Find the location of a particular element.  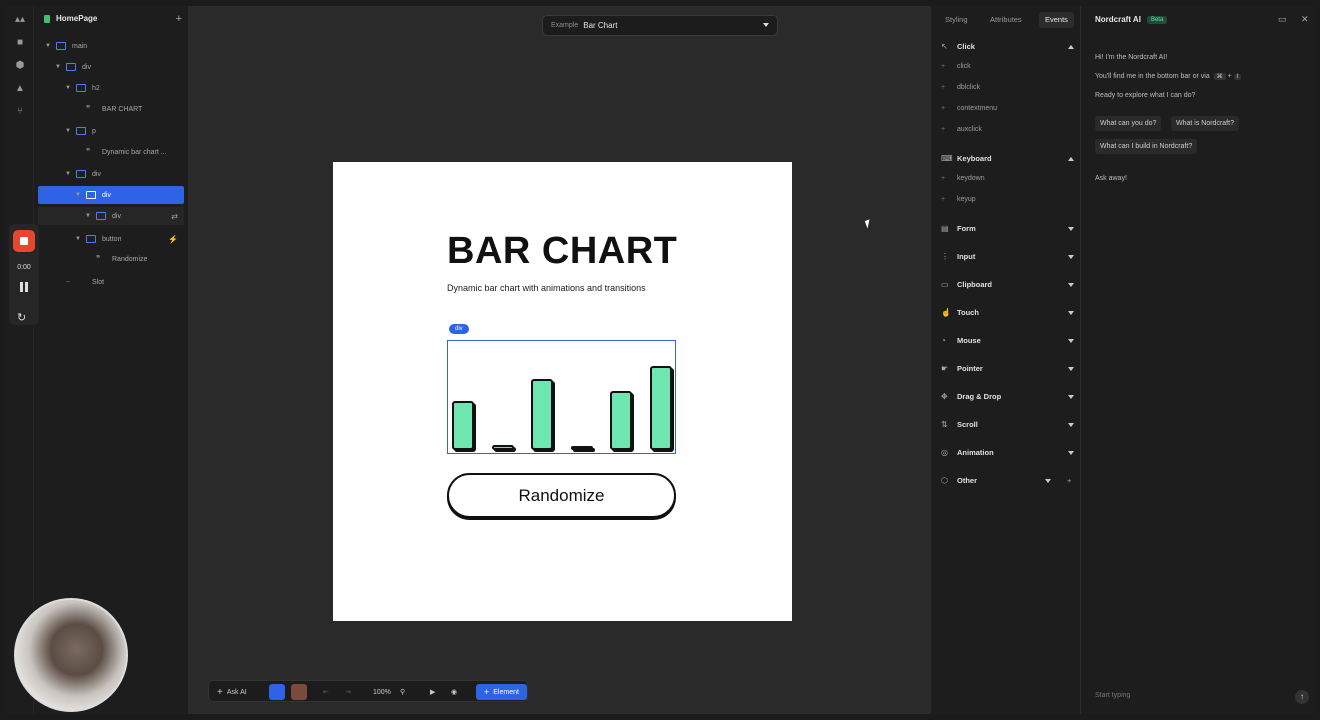

event-group-label: Drag & Drop is located at coordinates (979, 396).